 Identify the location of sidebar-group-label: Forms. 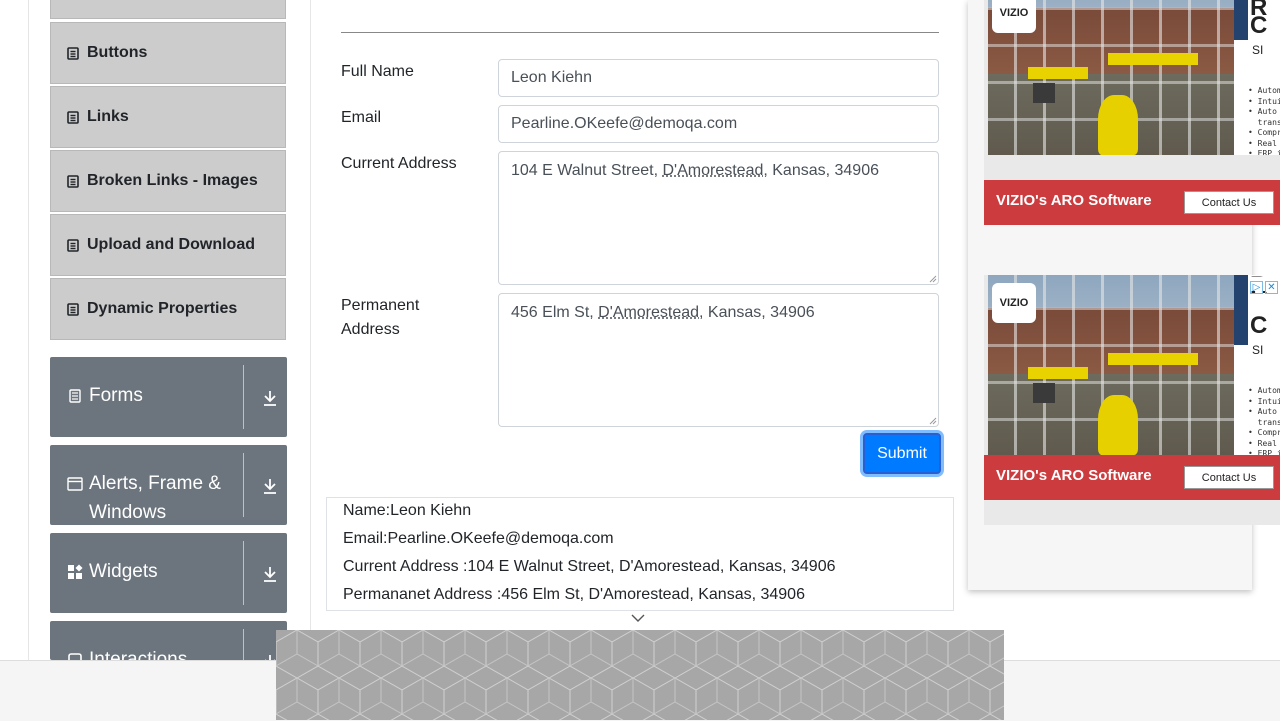
(116, 395).